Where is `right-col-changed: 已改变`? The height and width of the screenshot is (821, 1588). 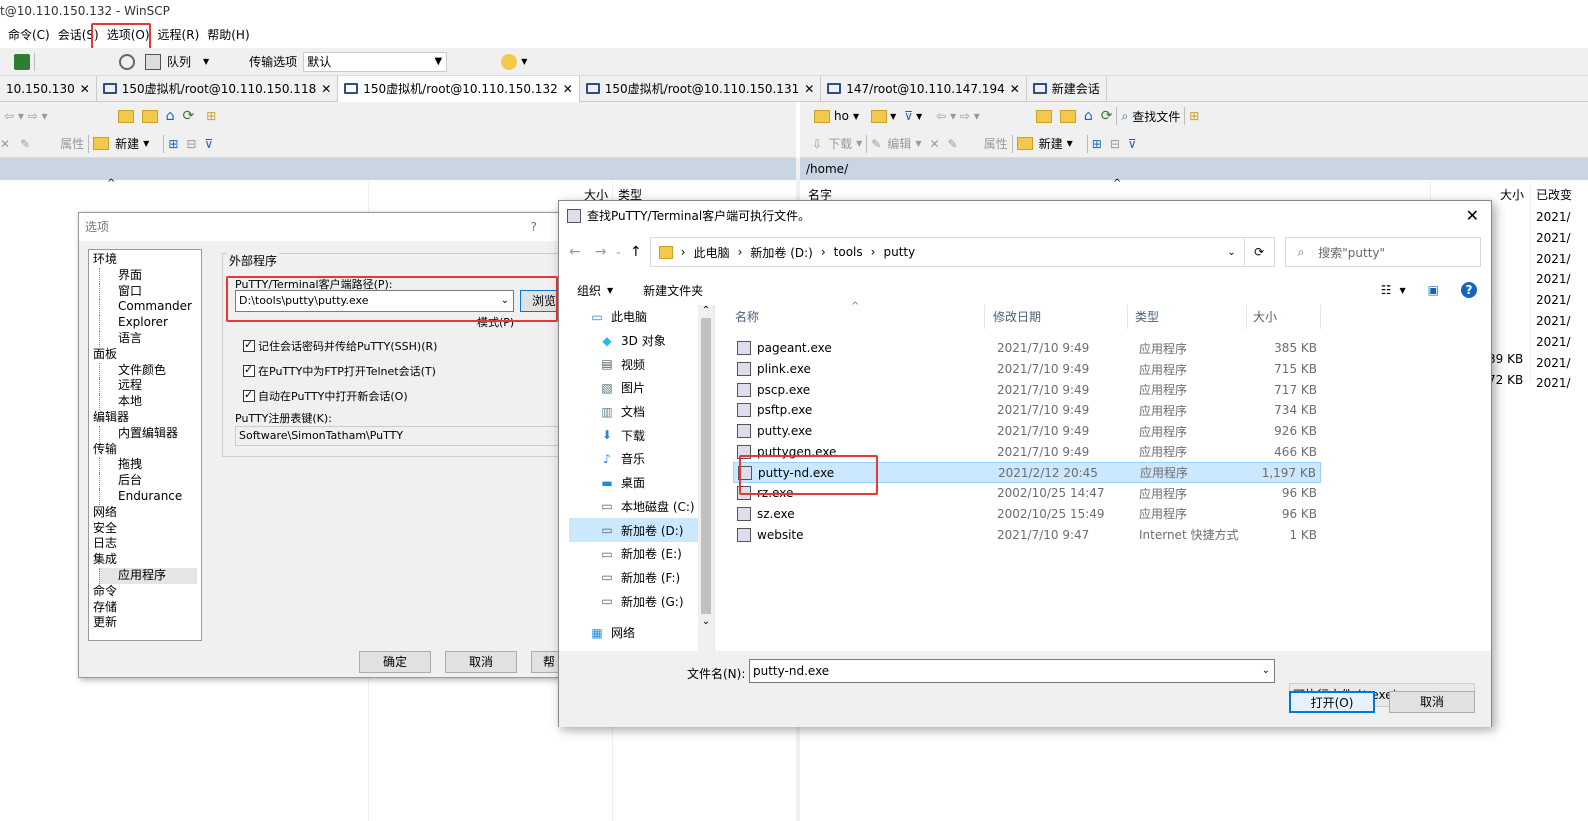
right-col-changed: 已改变 is located at coordinates (1562, 194).